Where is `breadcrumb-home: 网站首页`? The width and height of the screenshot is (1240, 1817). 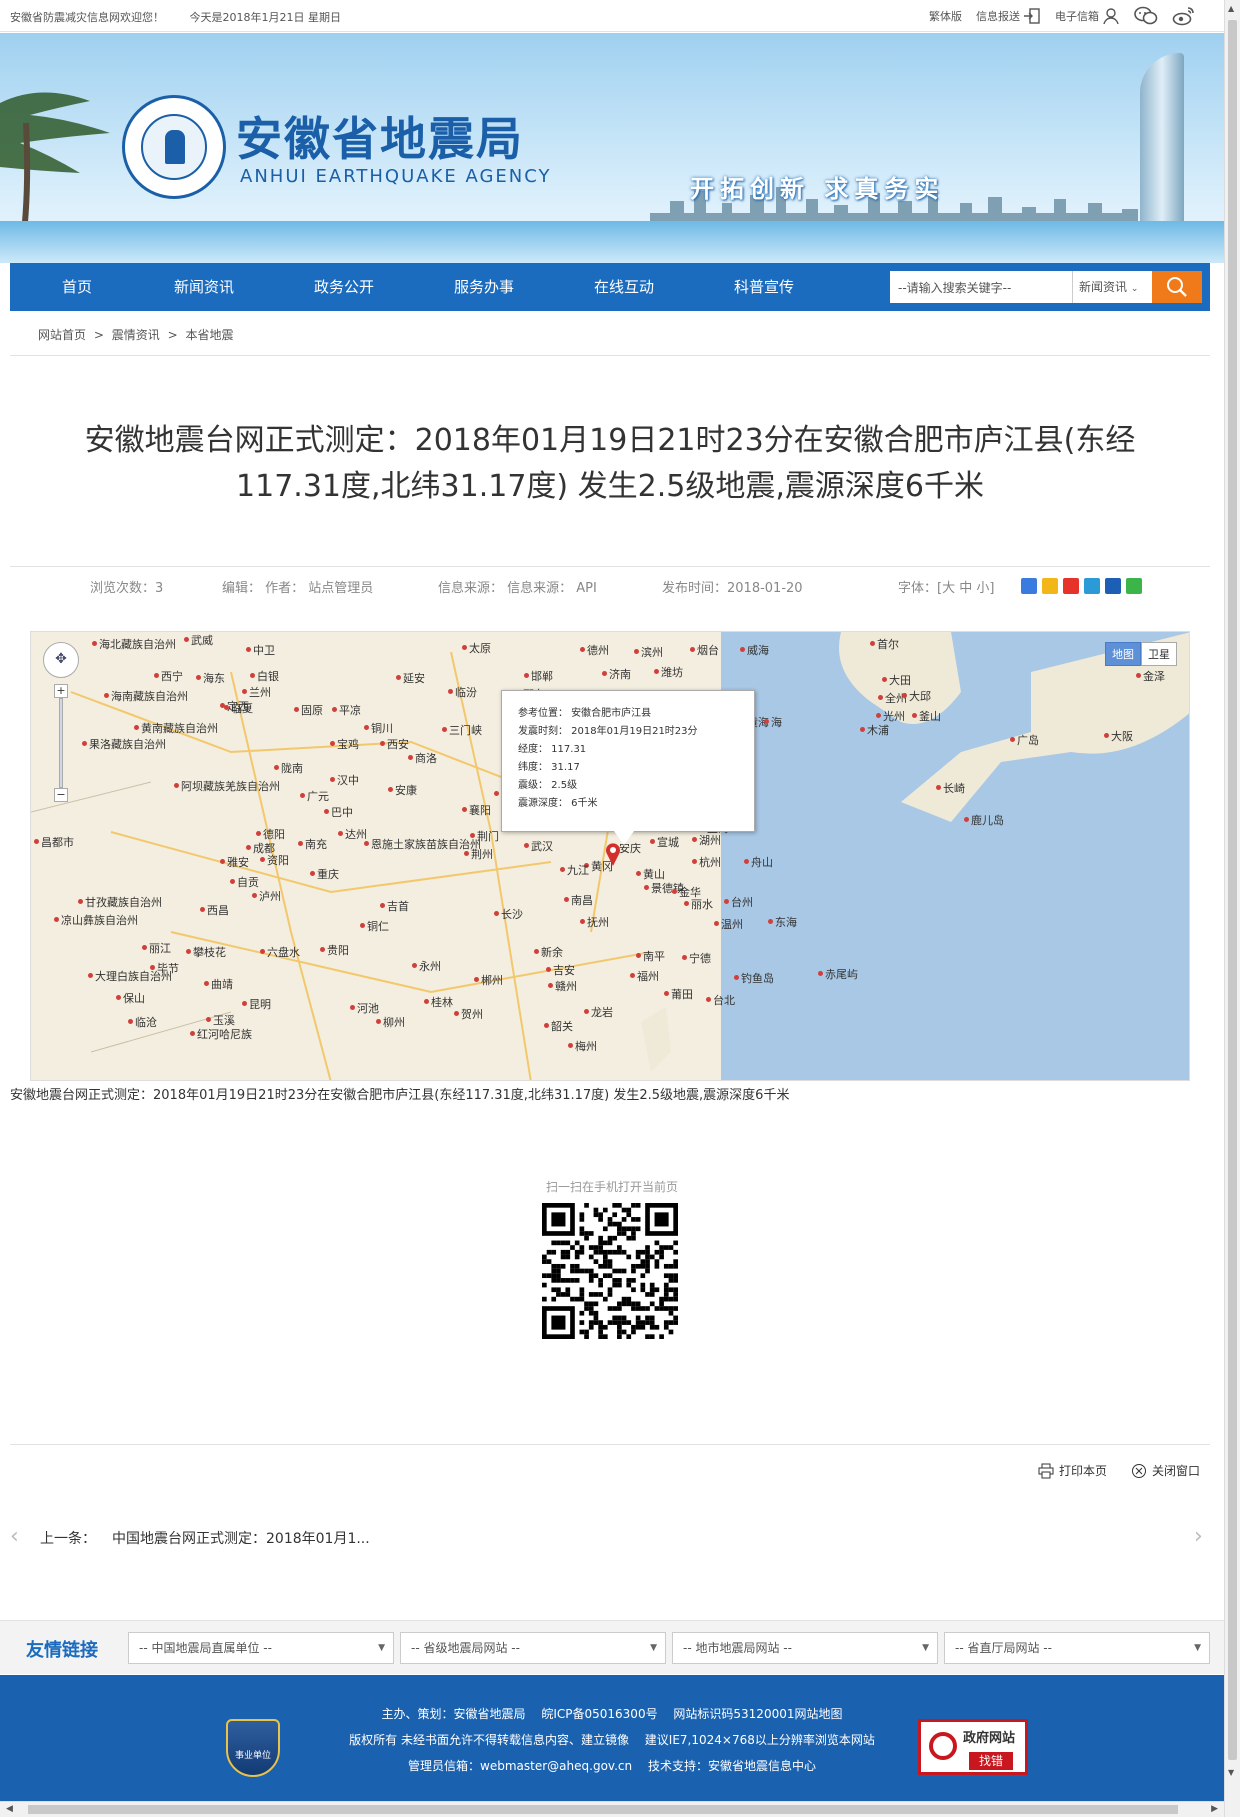
breadcrumb-home: 网站首页 is located at coordinates (62, 335).